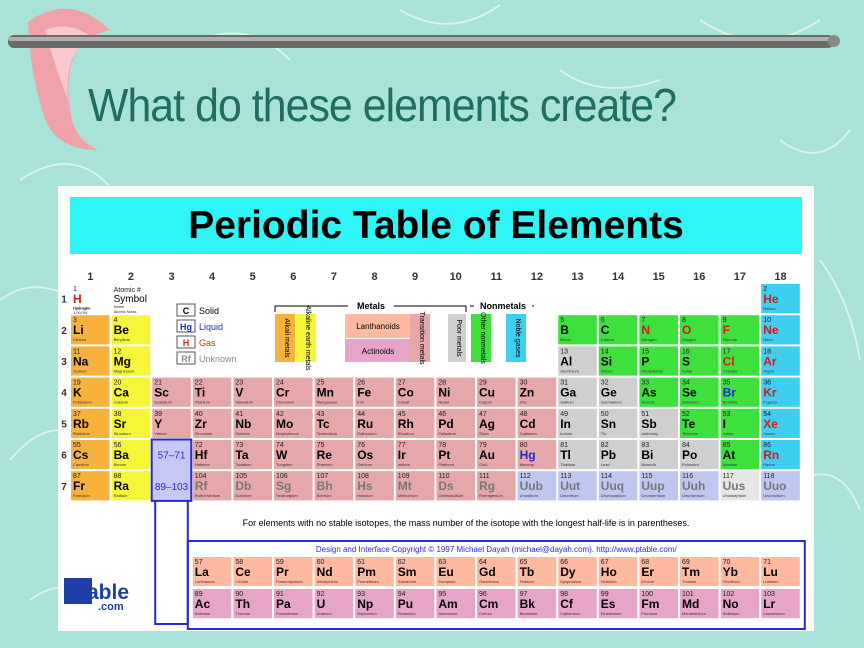  I want to click on element-mo: 42MoMolybdenum, so click(293, 423).